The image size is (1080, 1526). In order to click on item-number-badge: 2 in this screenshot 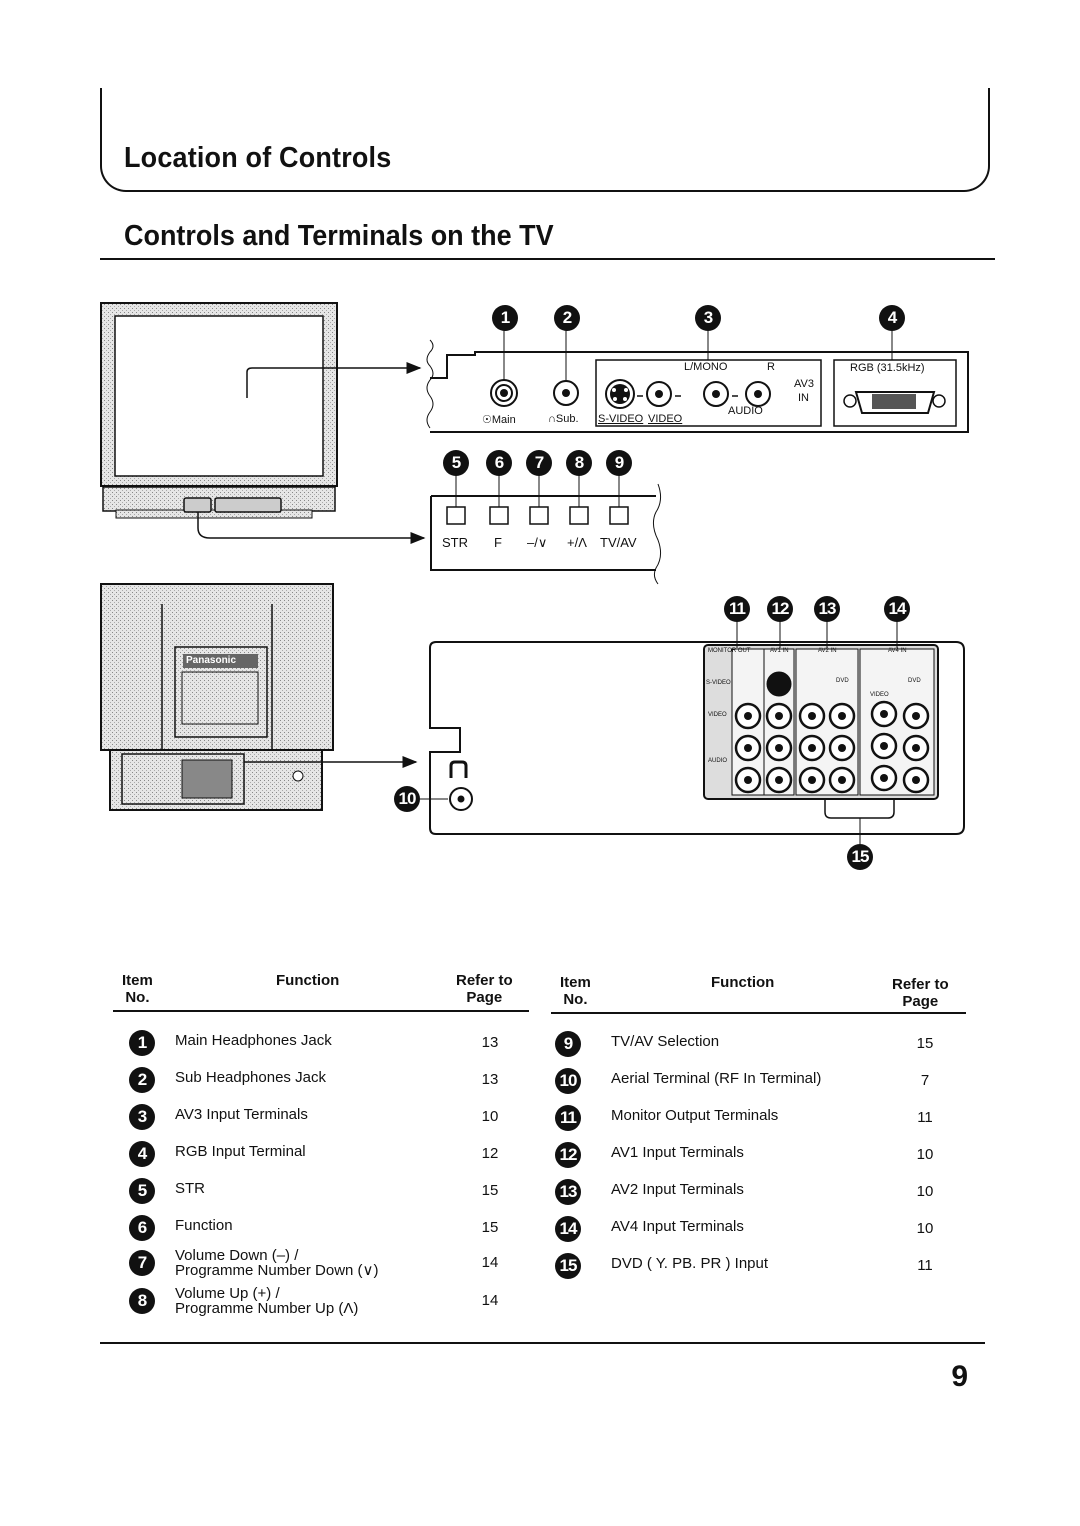, I will do `click(142, 1080)`.